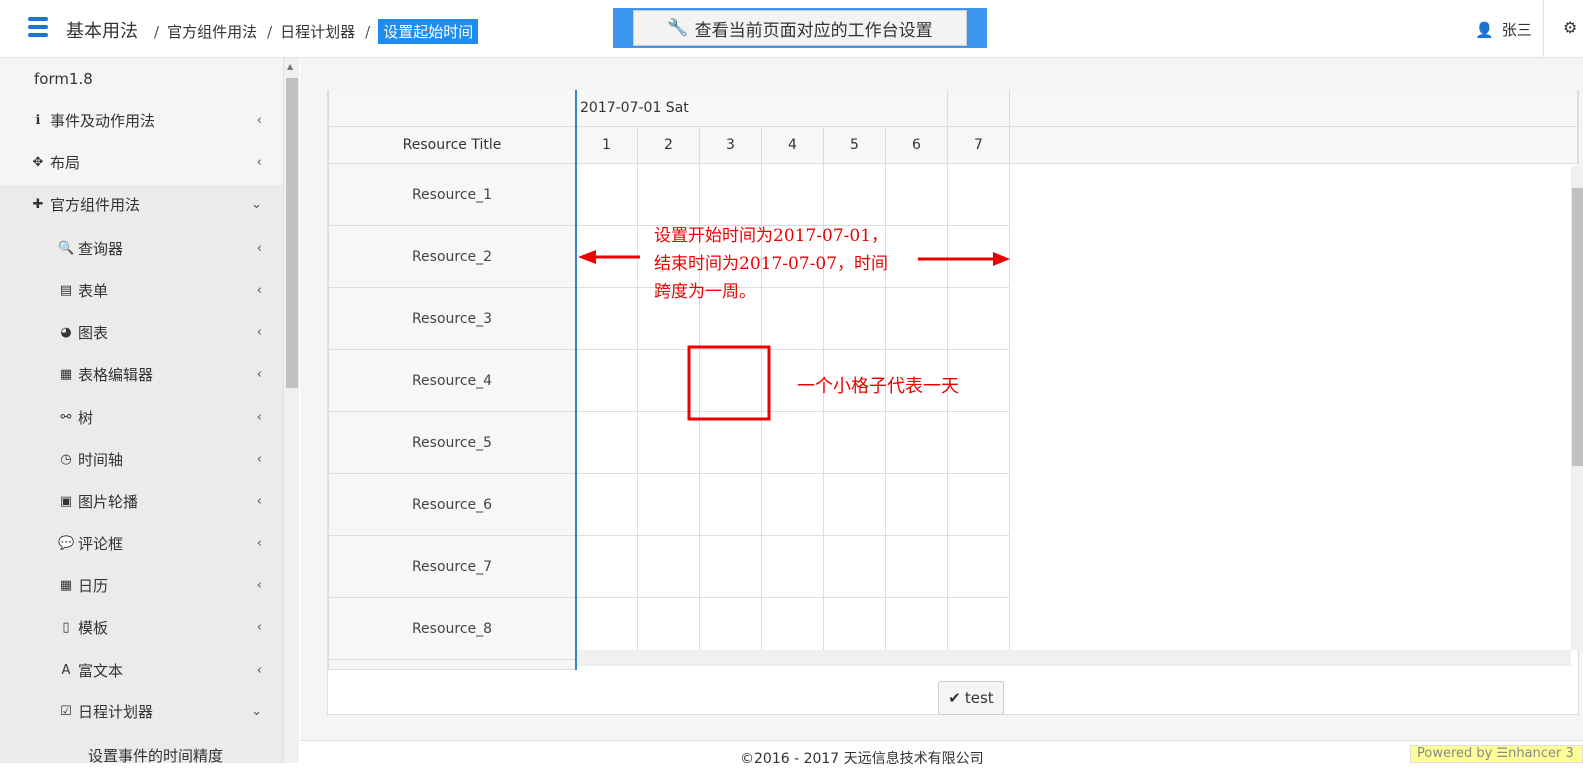 The image size is (1583, 768). I want to click on sidebar-item: ✚ 官方组件用法 ⌄, so click(138, 204).